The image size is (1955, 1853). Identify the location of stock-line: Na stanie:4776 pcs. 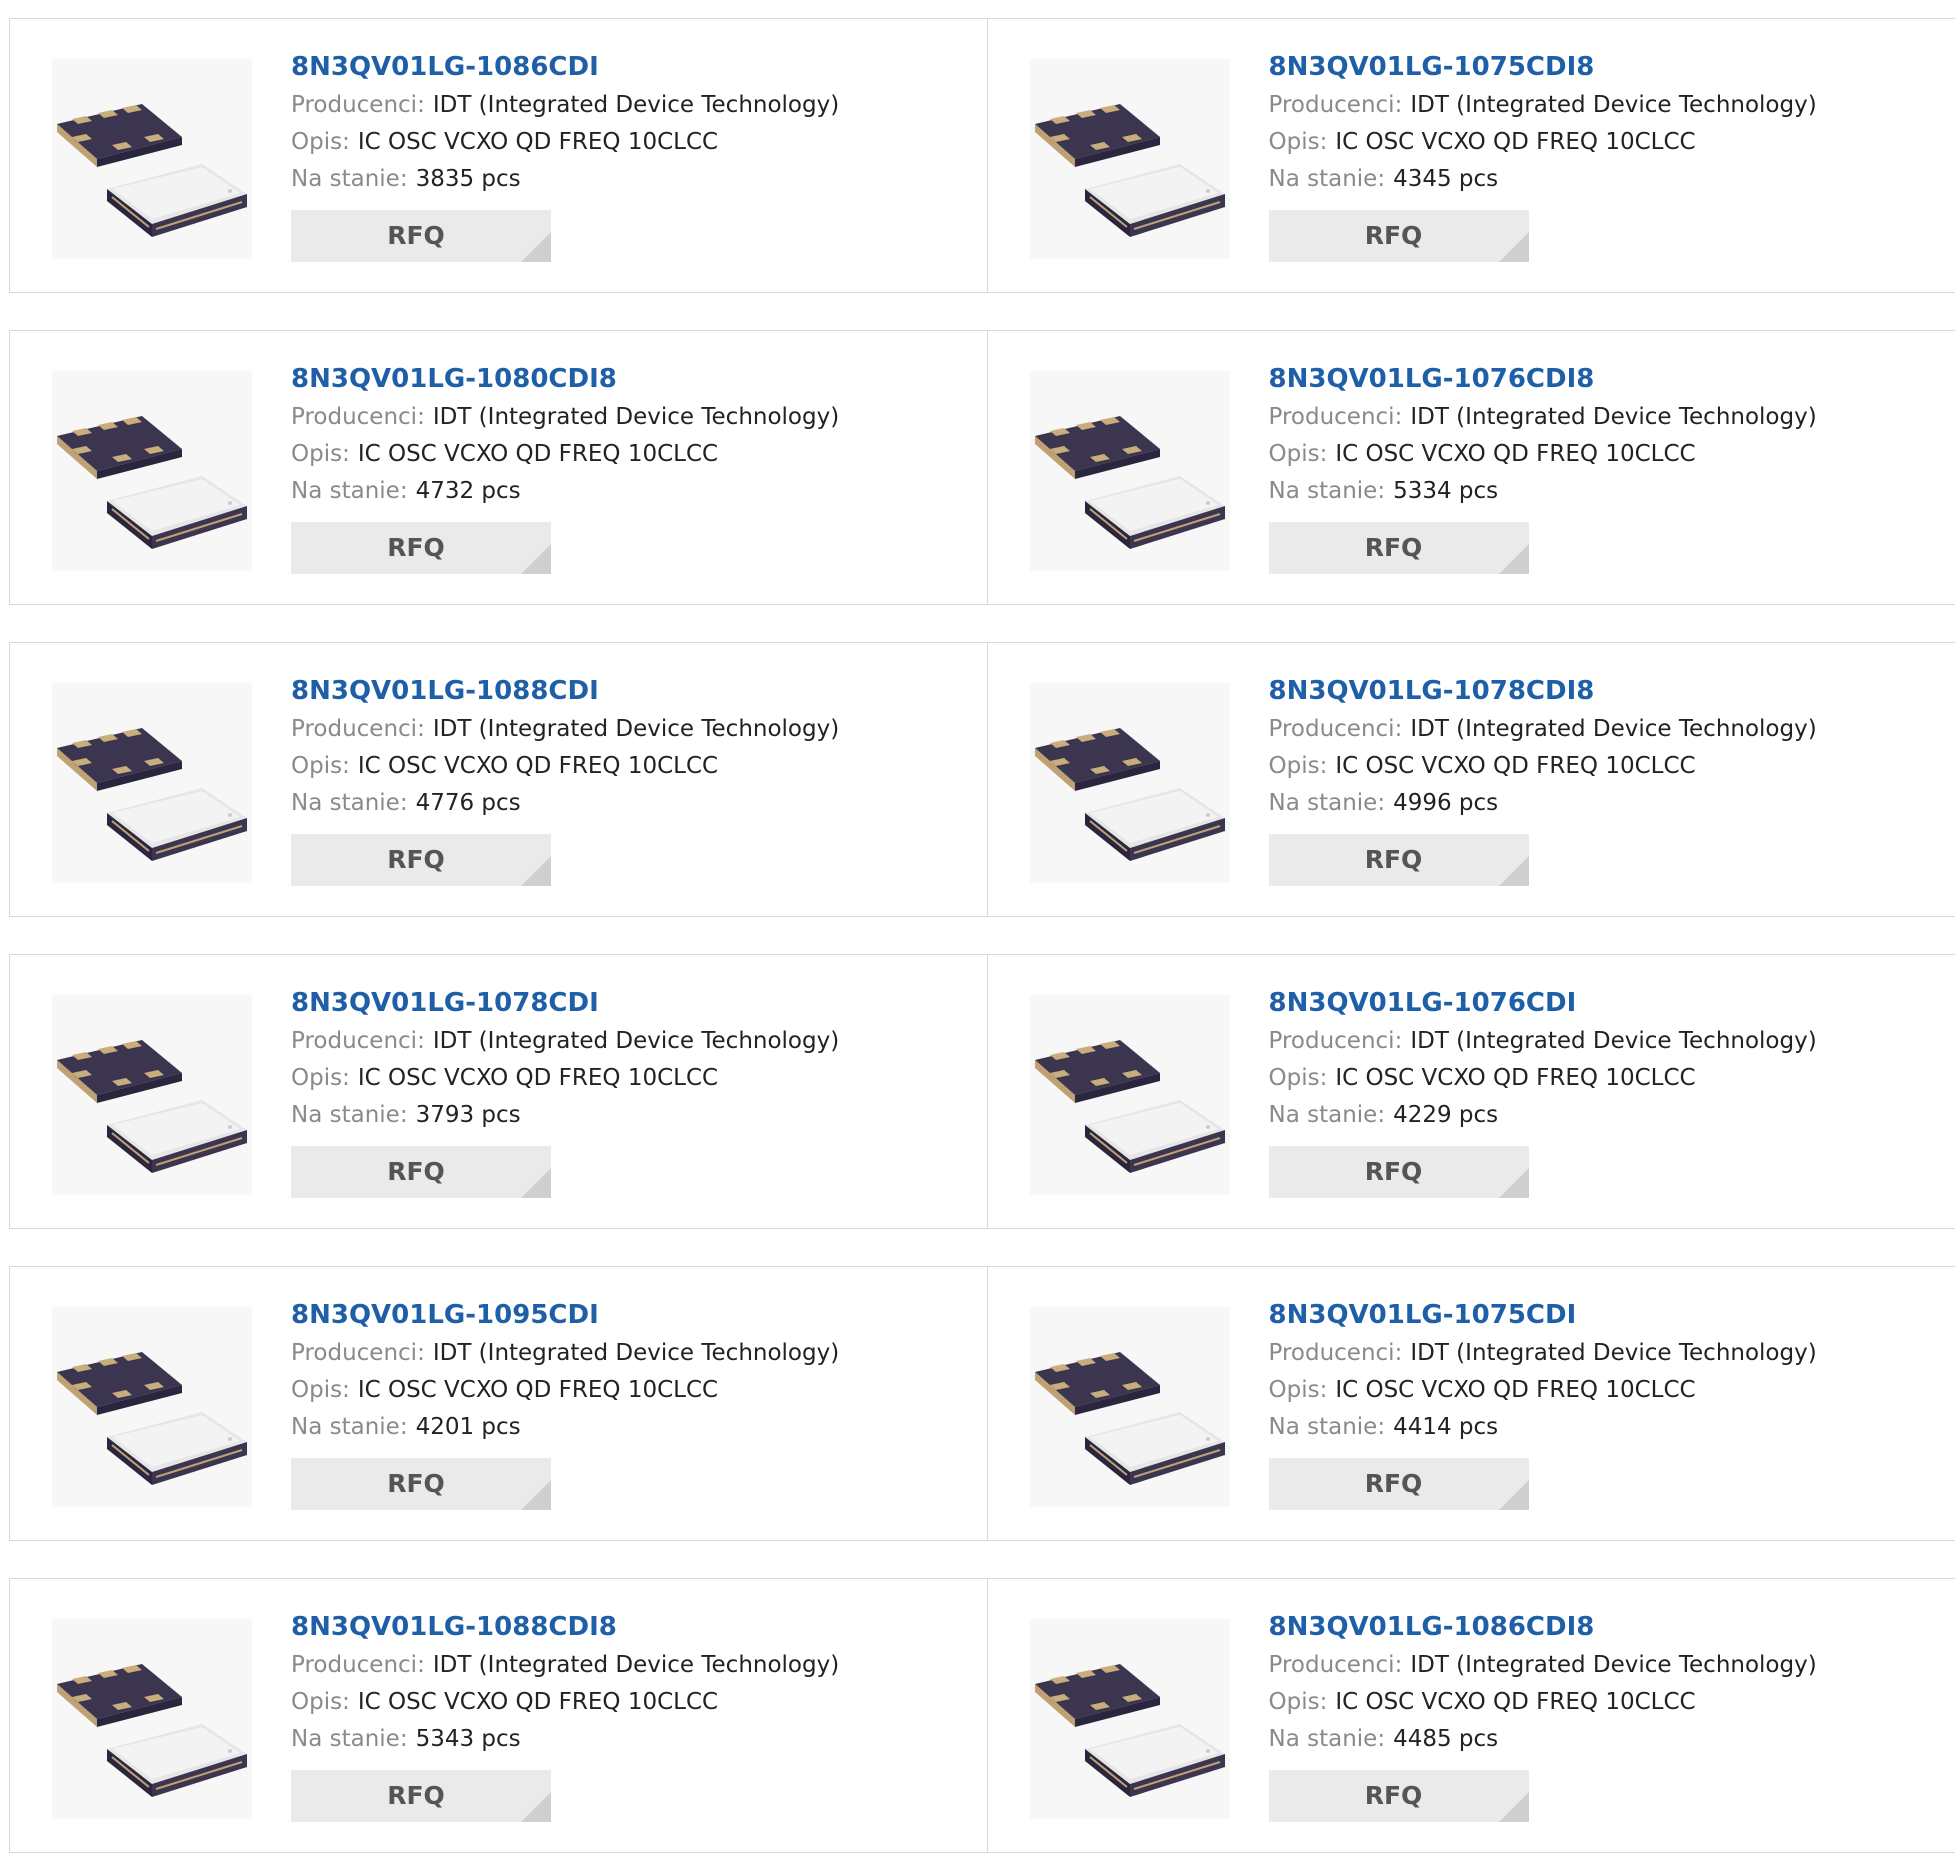
(565, 803).